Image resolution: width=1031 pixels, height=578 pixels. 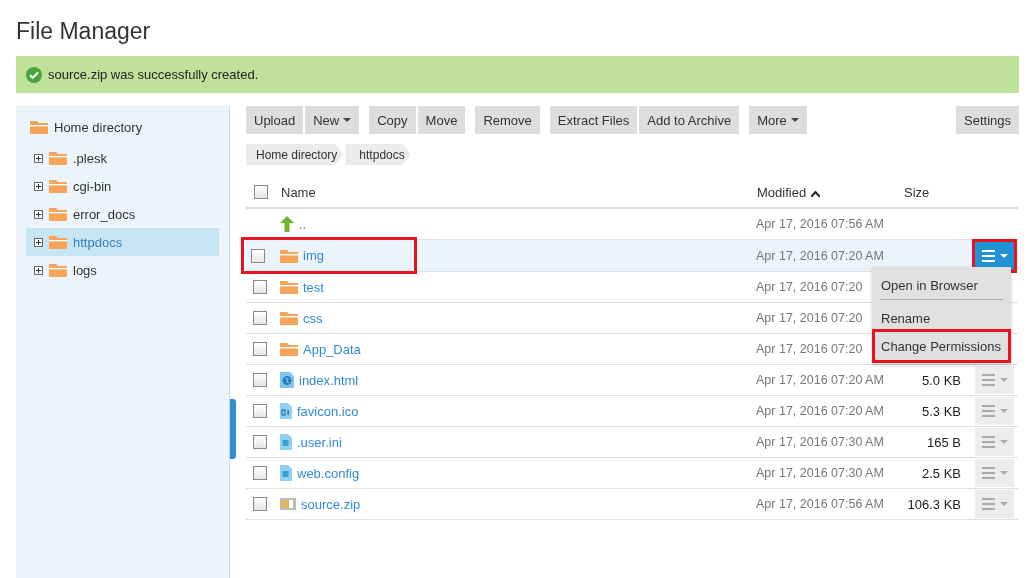 What do you see at coordinates (34, 74) in the screenshot?
I see `check-circle-icon` at bounding box center [34, 74].